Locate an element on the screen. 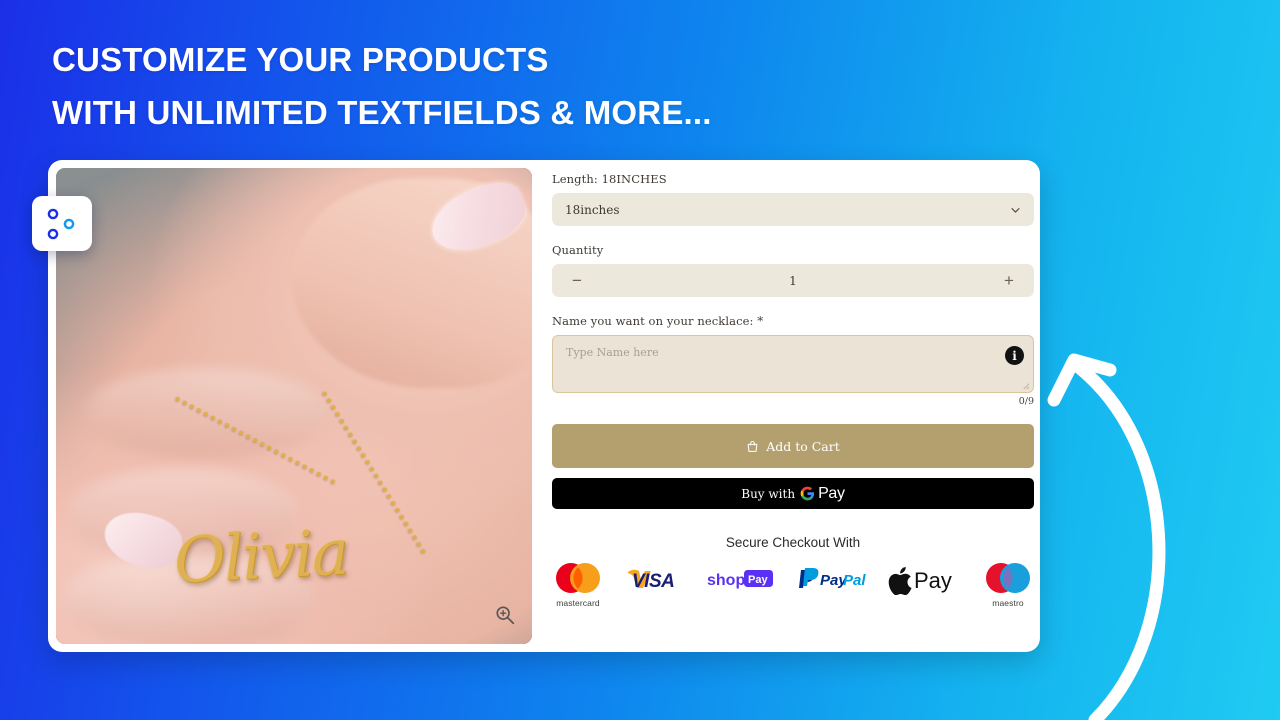 This screenshot has width=1280, height=720. visa-icon: VISA is located at coordinates (651, 580).